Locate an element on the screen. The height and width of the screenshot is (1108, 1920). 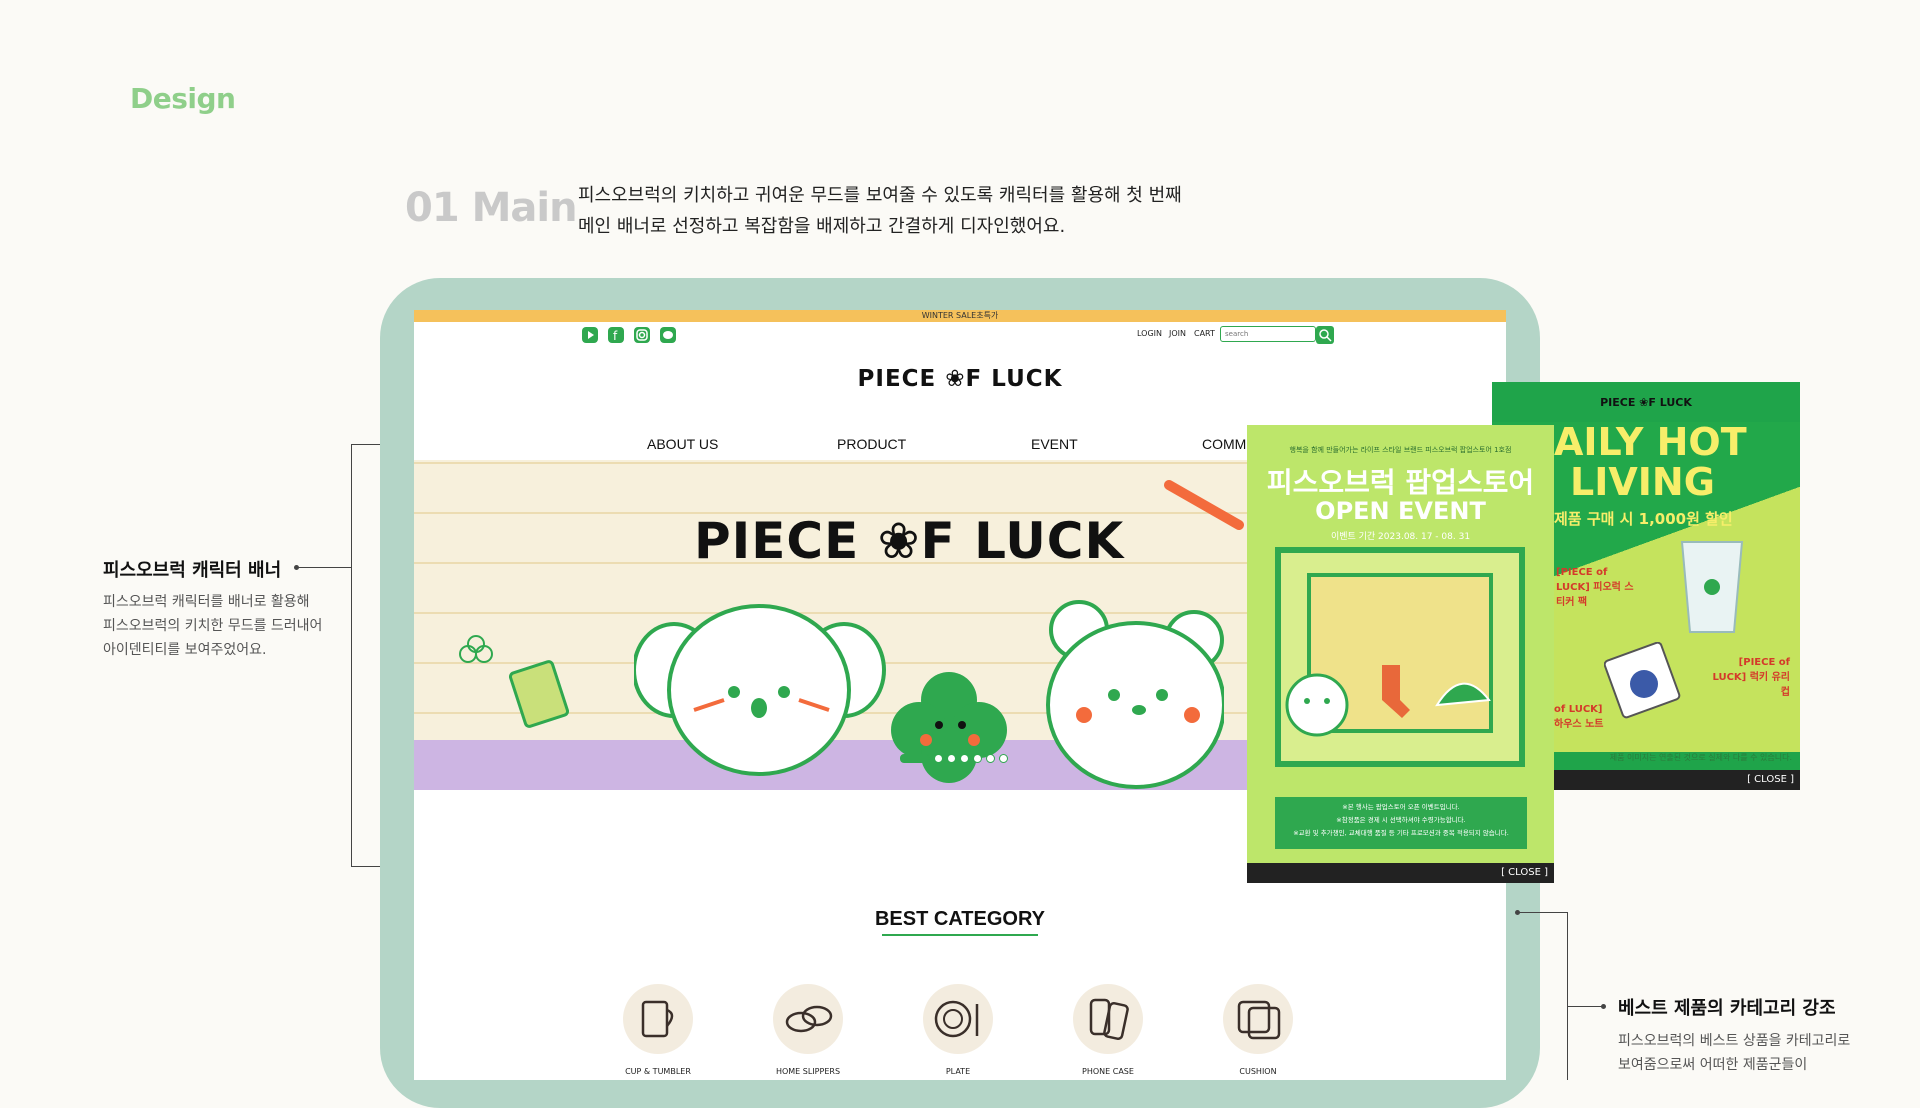
nav-about-us: ABOUT US is located at coordinates (682, 444).